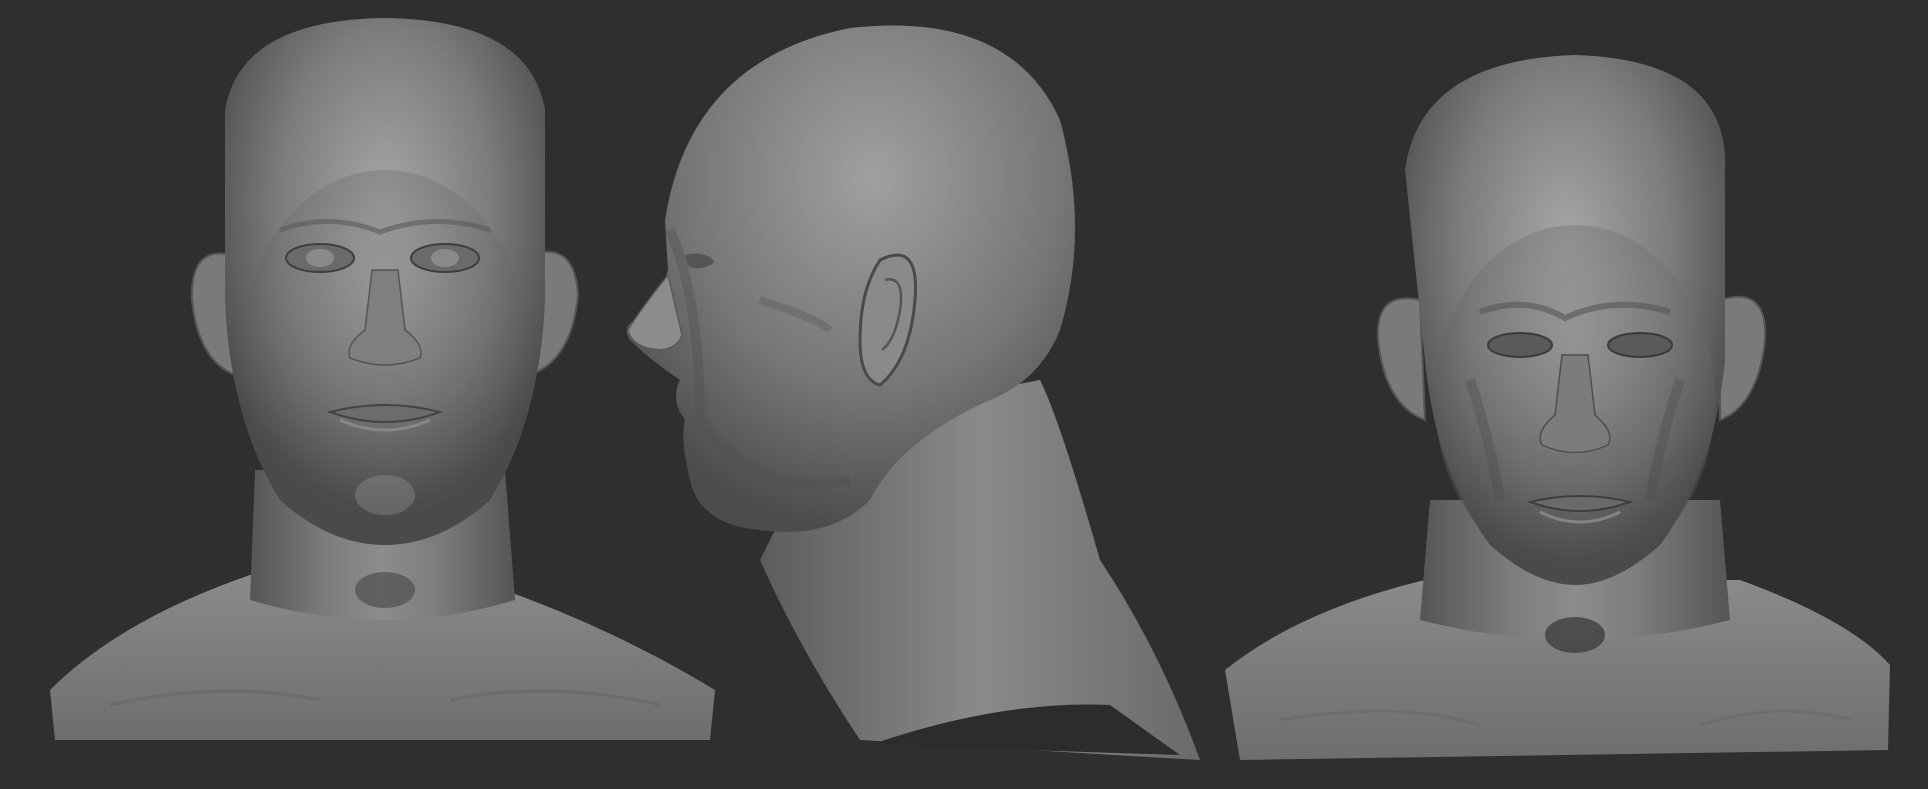 The width and height of the screenshot is (1928, 789). Describe the element at coordinates (1520, 345) in the screenshot. I see `variant-eye-left` at that location.